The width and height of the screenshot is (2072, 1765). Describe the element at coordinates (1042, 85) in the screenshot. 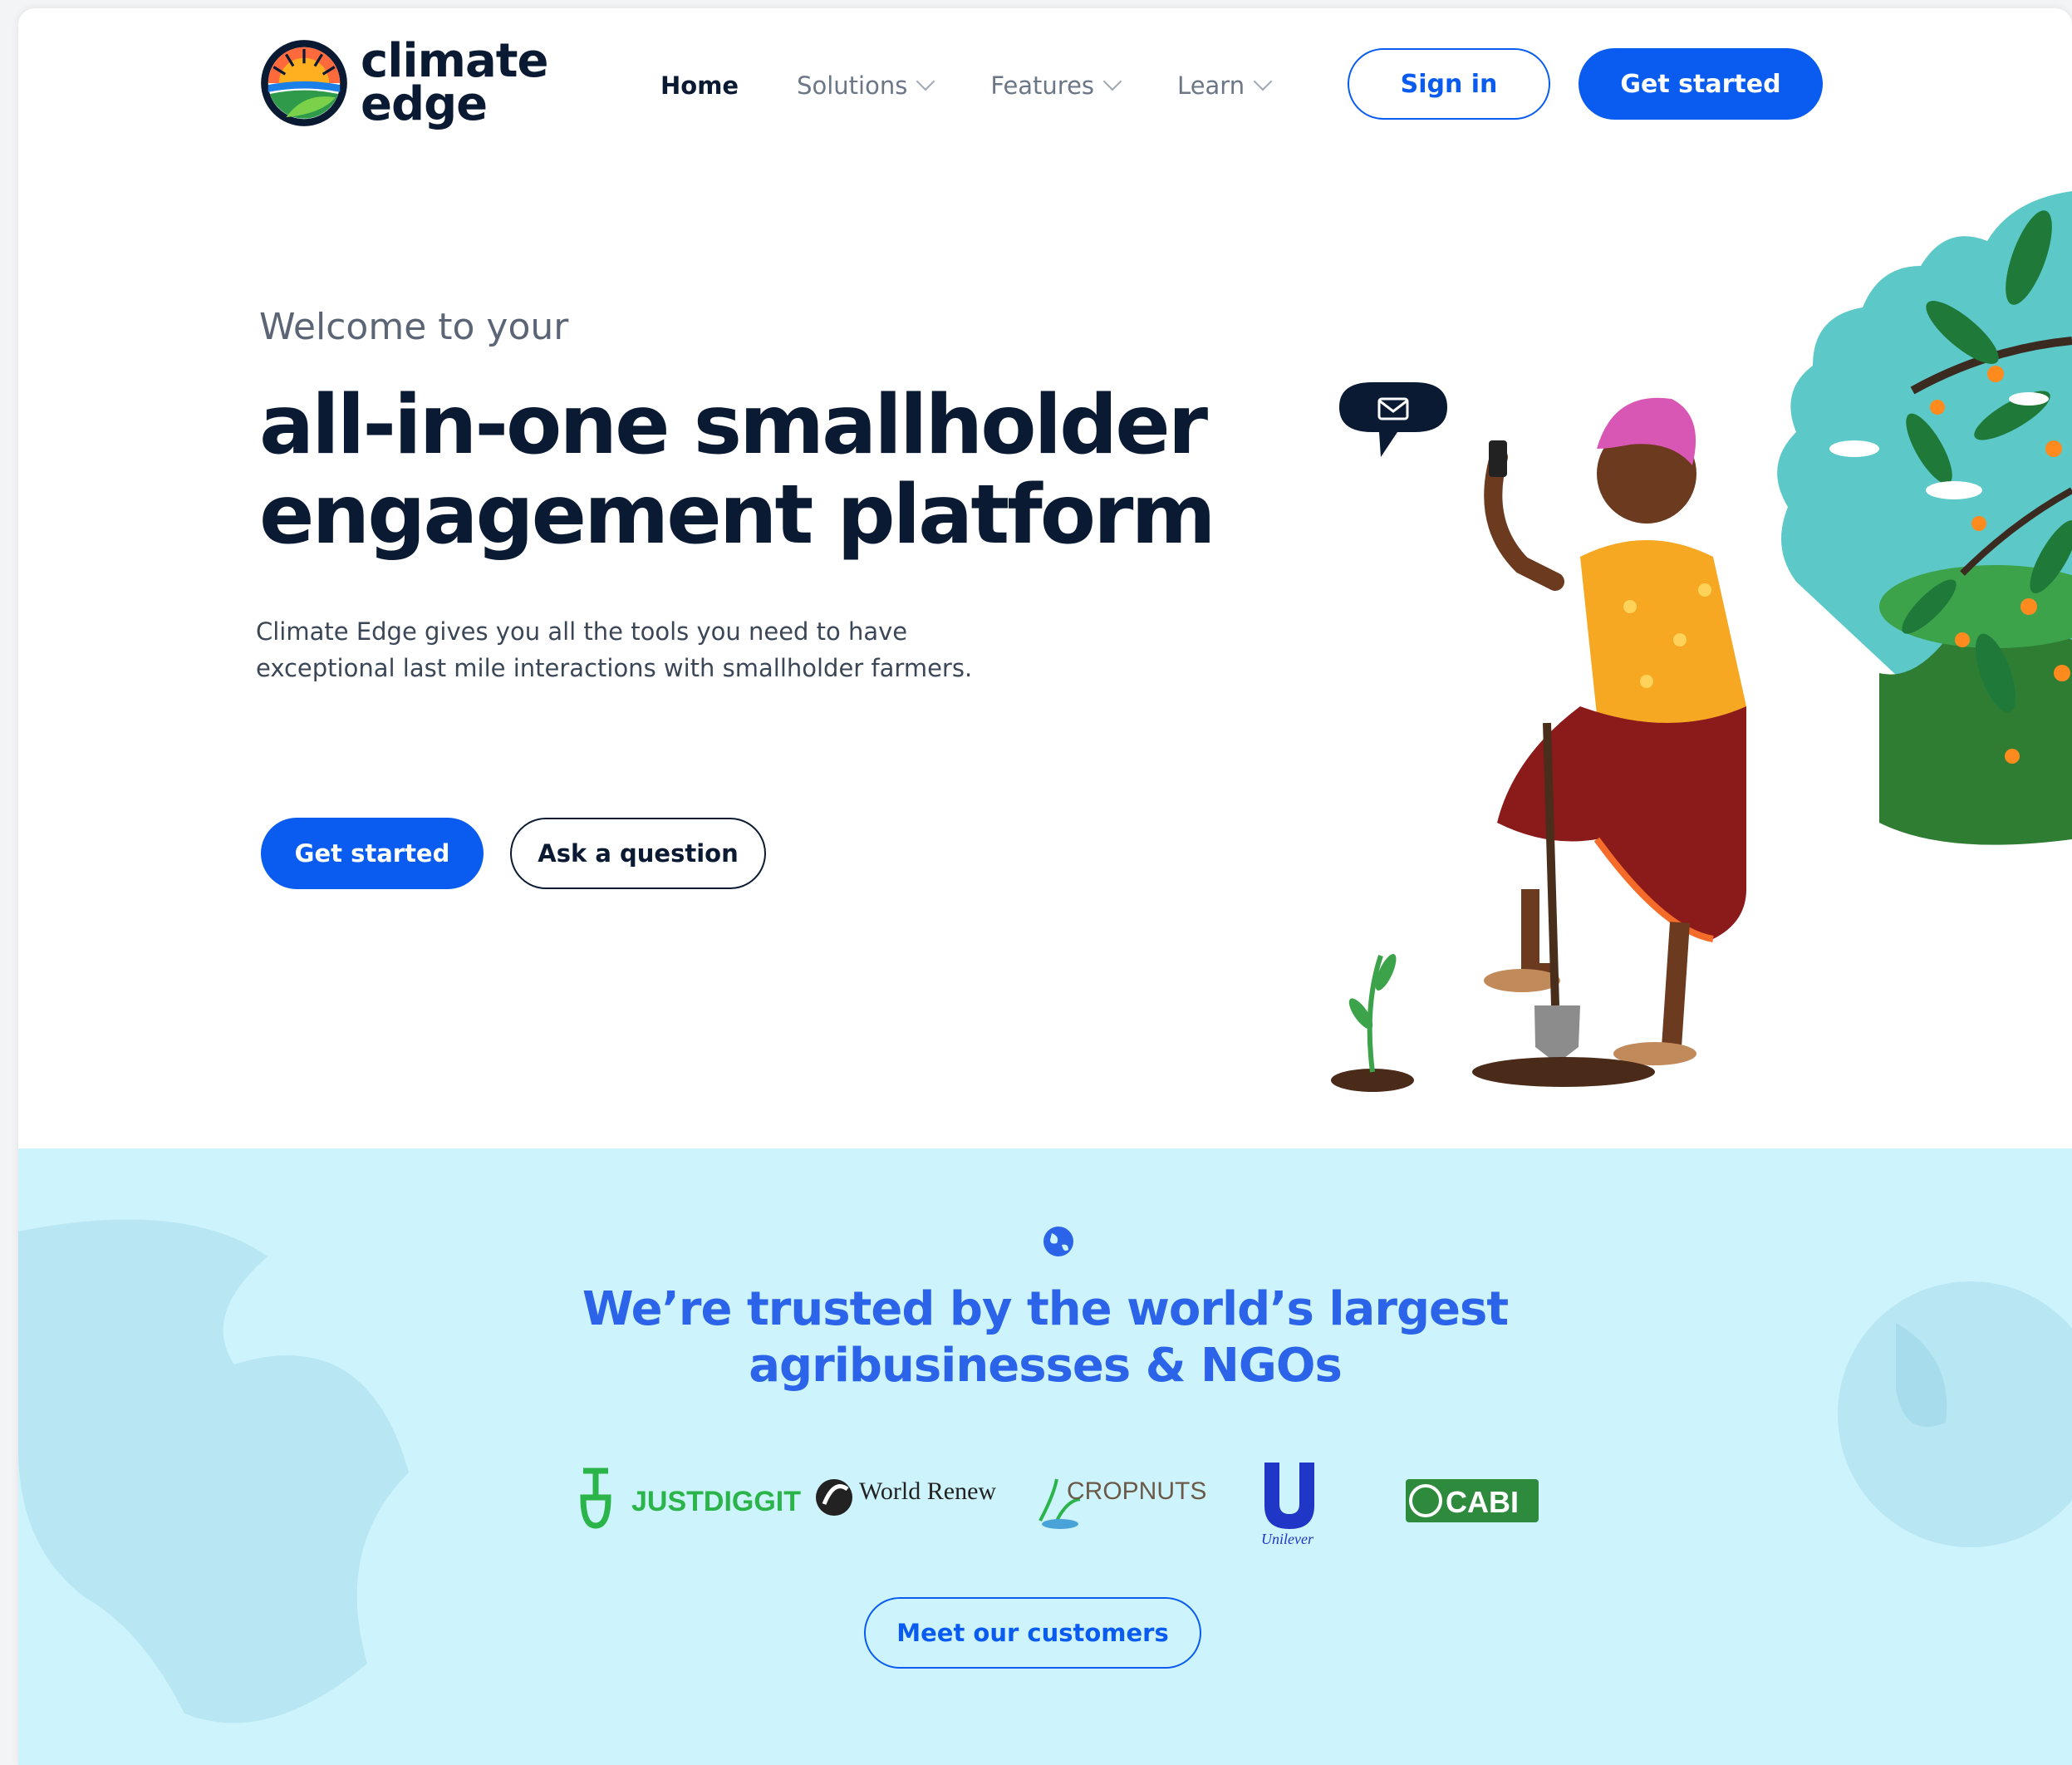

I see `nav-item-label: Features` at that location.